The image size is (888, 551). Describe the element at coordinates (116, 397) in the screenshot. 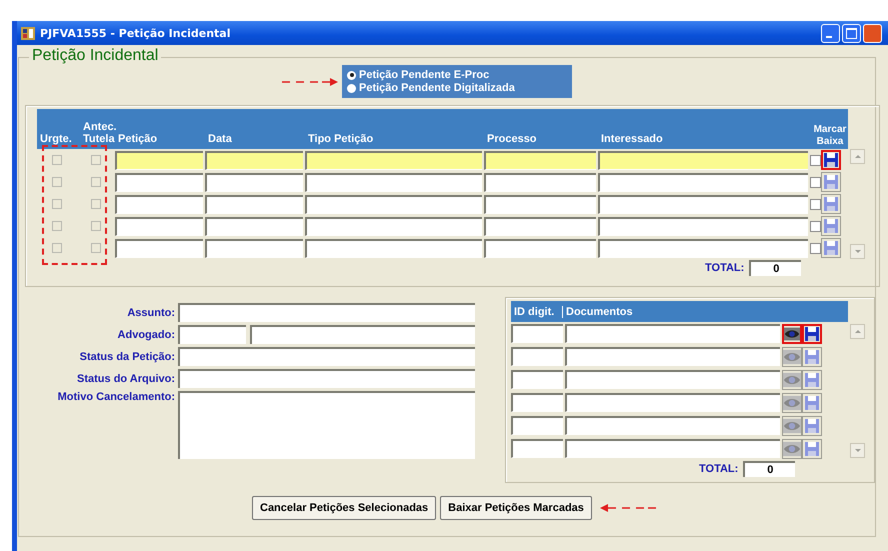

I see `field-label: Motivo Cancelamento:` at that location.